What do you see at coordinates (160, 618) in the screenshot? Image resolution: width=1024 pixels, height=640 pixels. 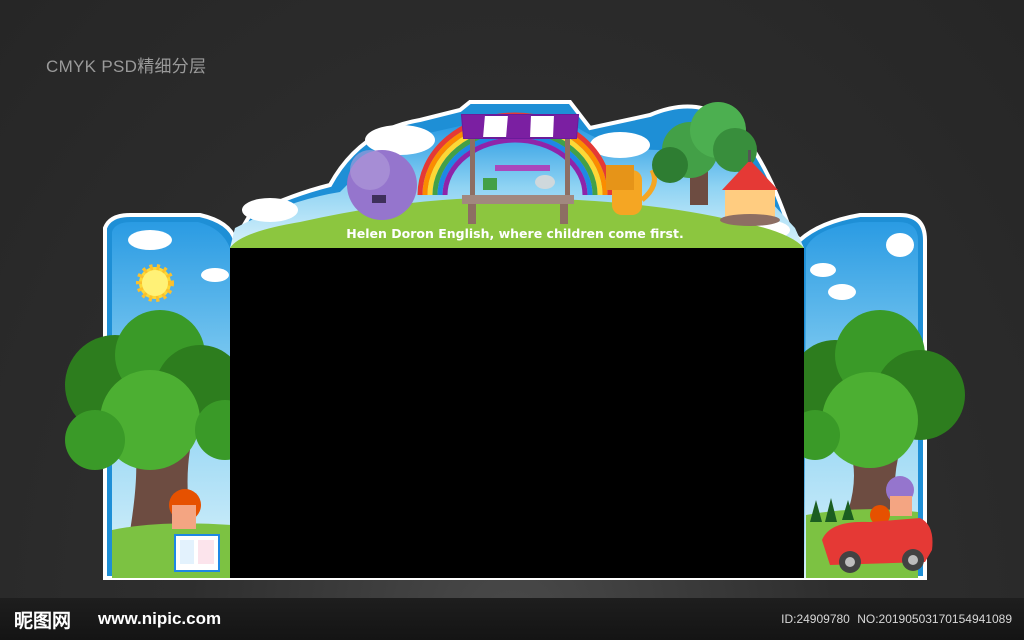 I see `nipic-url: www.nipic.com` at bounding box center [160, 618].